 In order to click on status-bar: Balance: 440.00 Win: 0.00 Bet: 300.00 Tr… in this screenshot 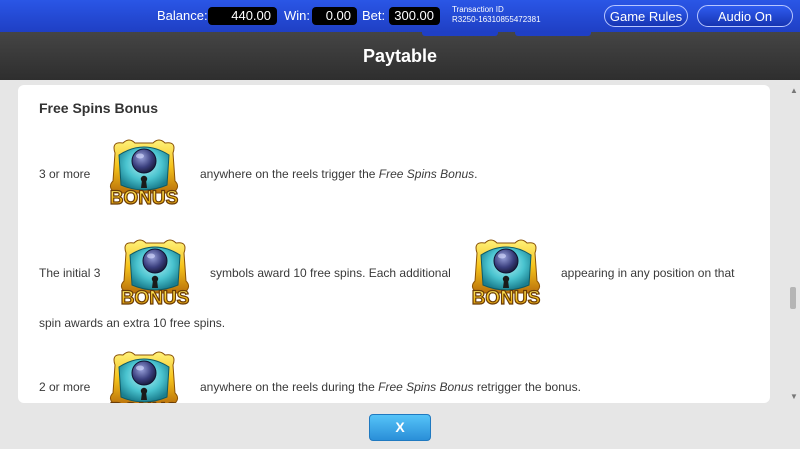, I will do `click(400, 16)`.